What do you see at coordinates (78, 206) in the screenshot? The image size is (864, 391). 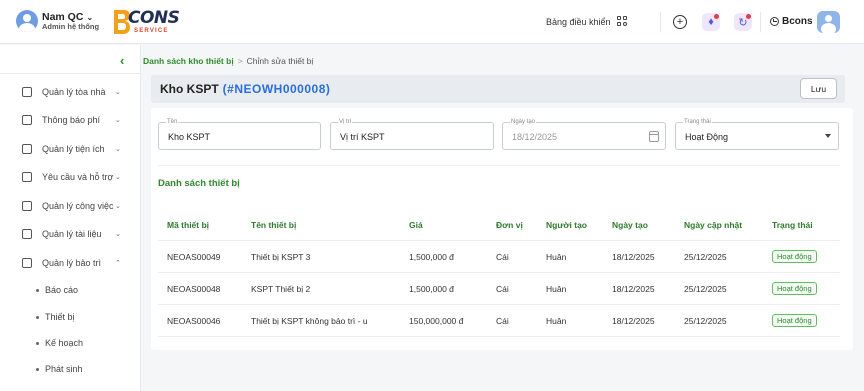 I see `sidebar-item-label: Quản lý công việc` at bounding box center [78, 206].